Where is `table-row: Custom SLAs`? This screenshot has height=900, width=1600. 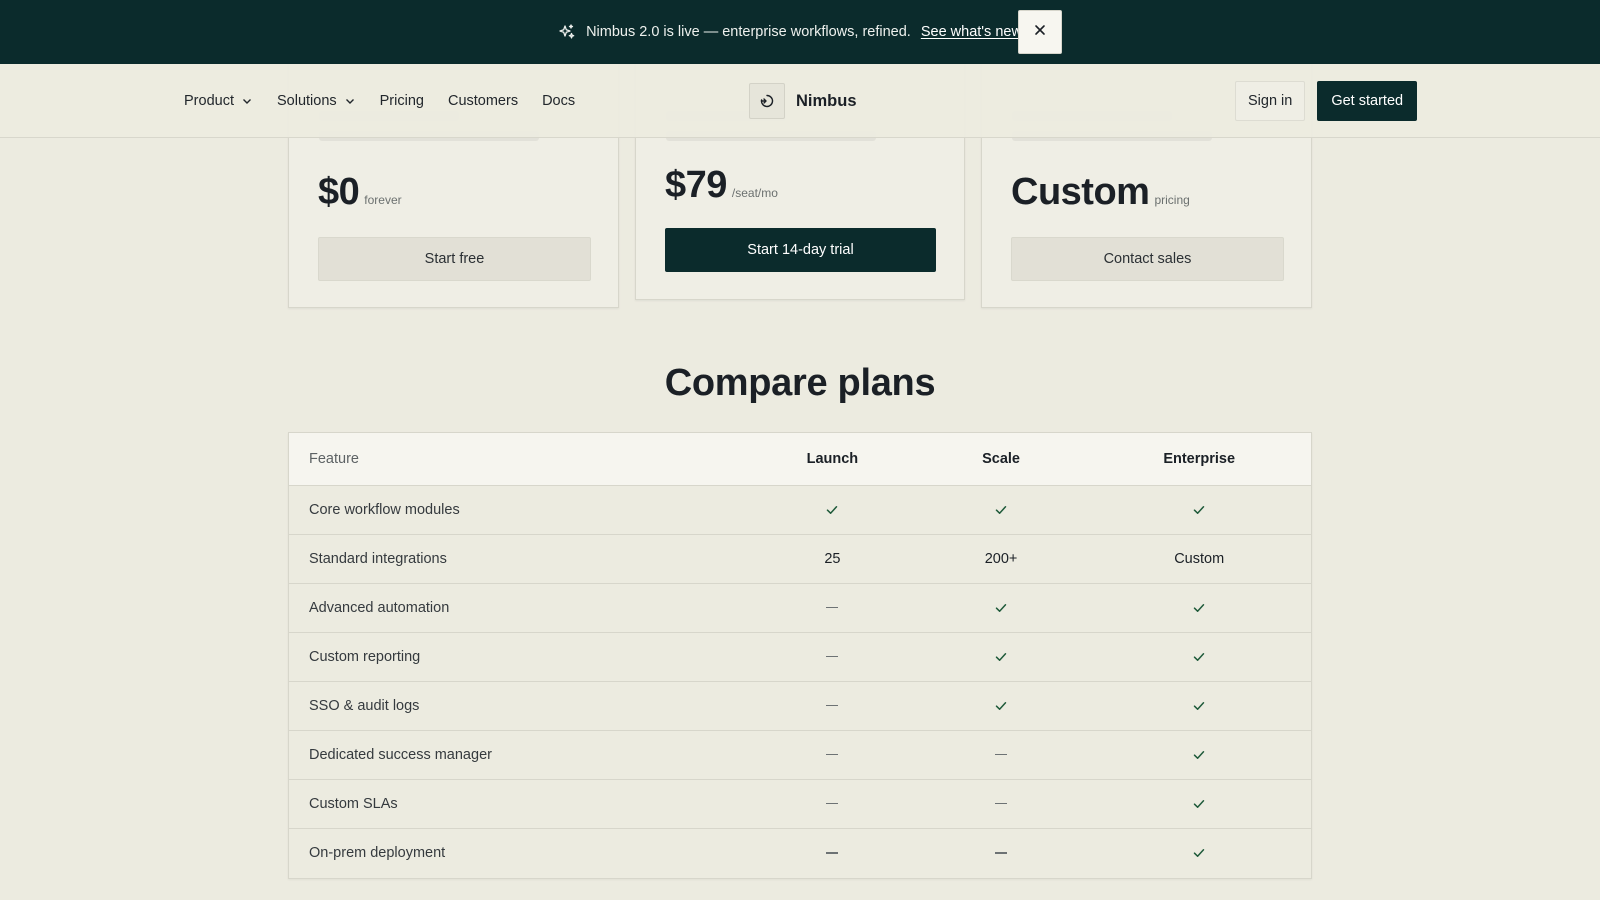 table-row: Custom SLAs is located at coordinates (800, 803).